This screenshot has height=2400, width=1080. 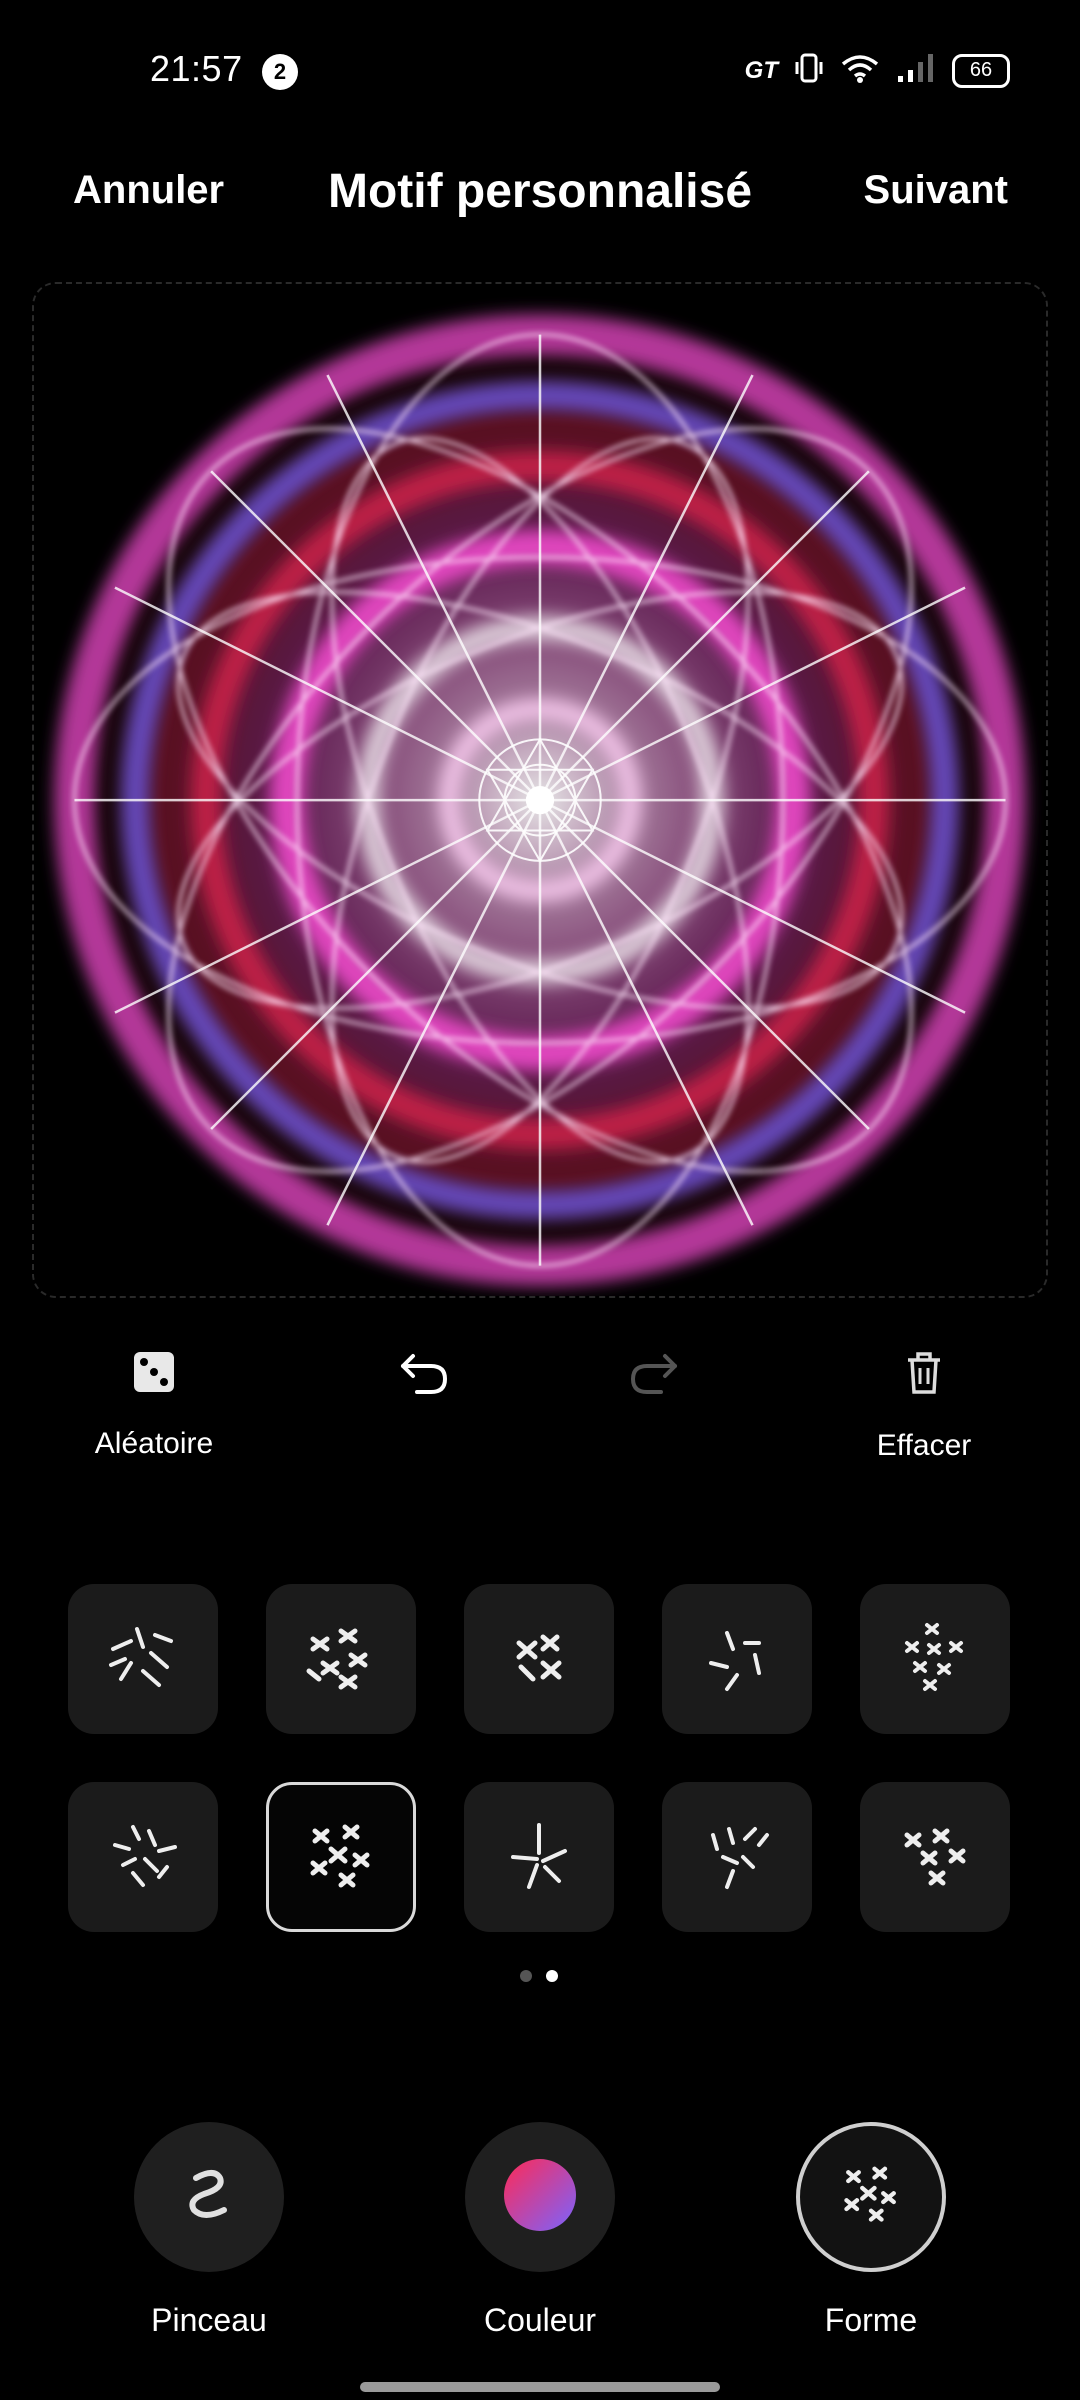 I want to click on status-time: 21:57, so click(x=196, y=68).